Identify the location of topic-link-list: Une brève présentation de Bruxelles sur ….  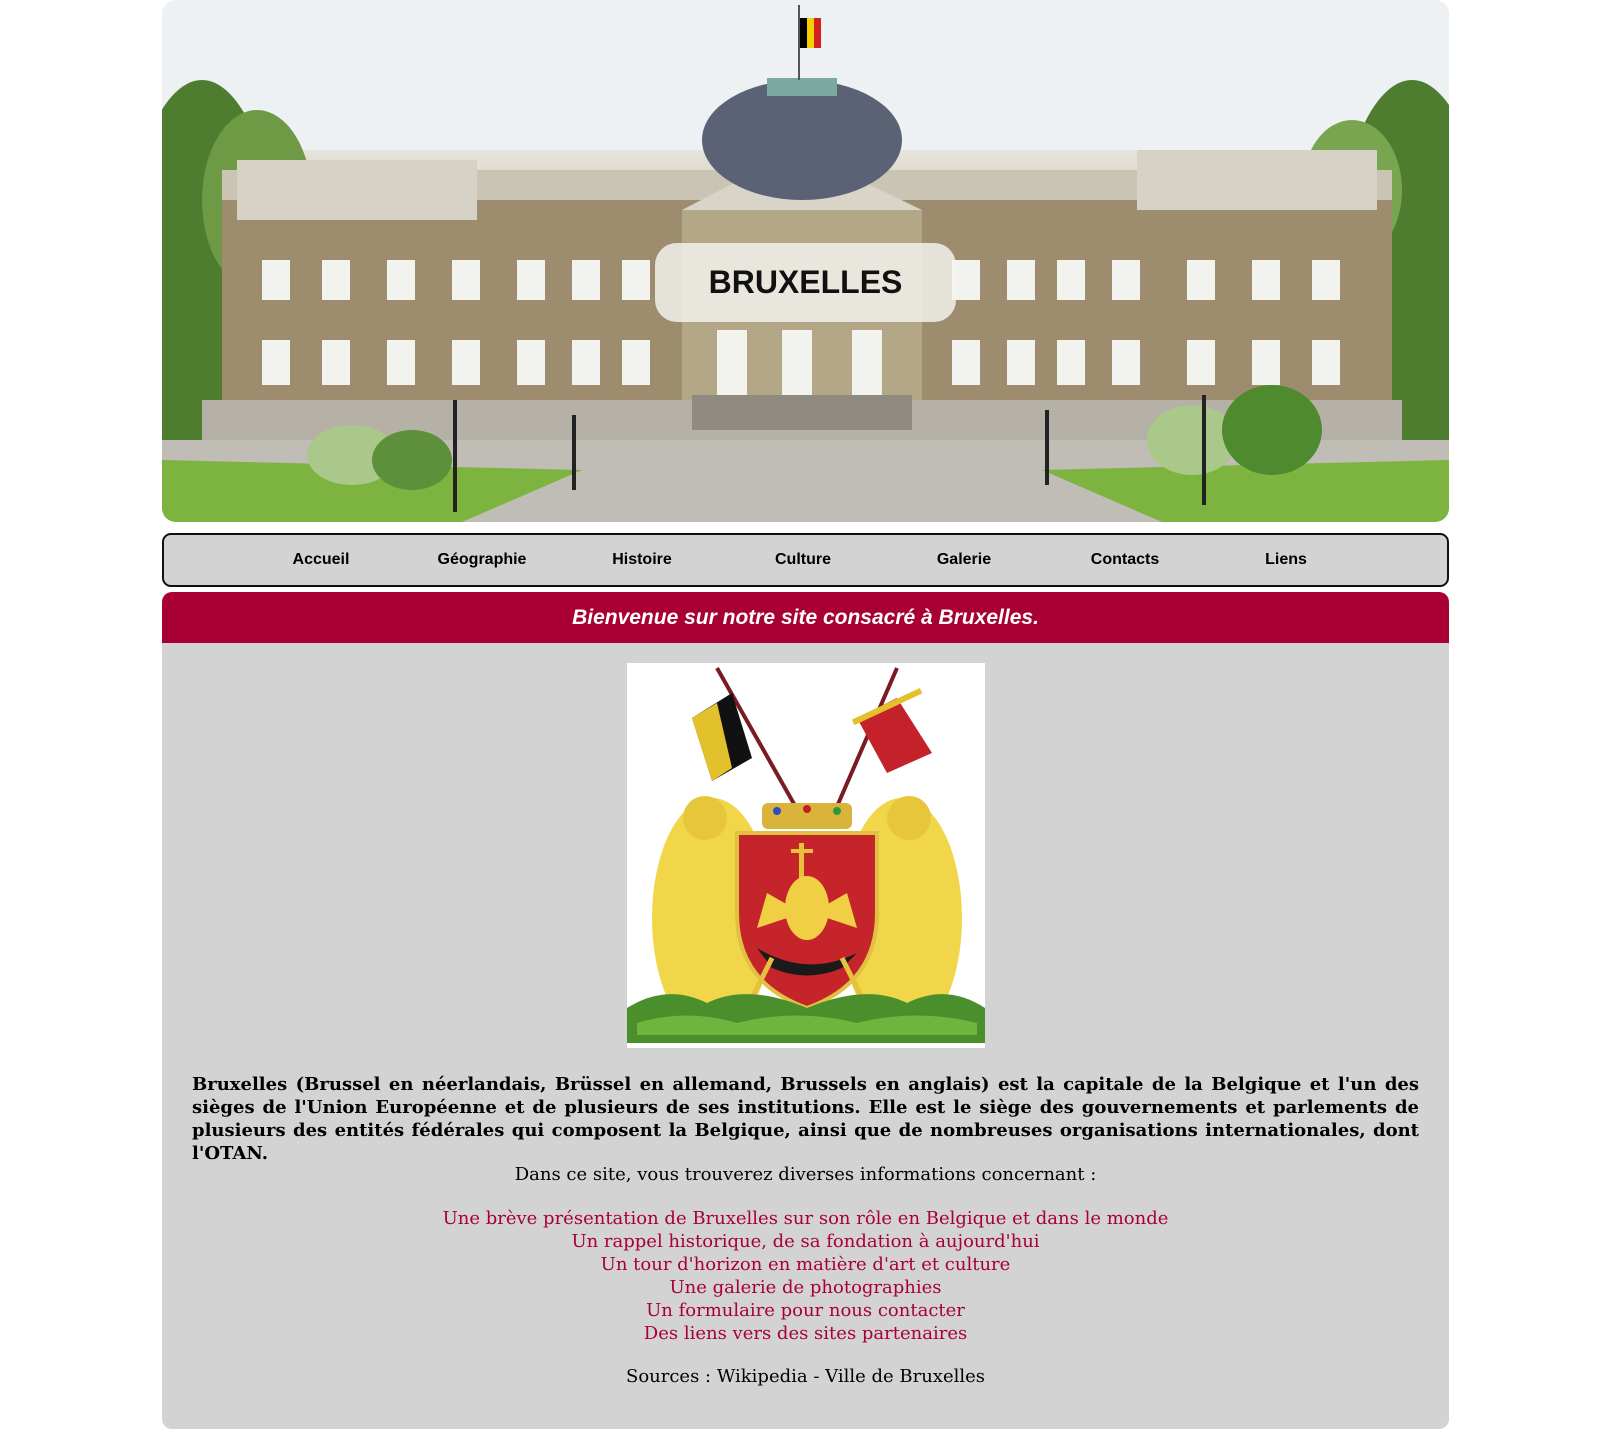
(805, 1276).